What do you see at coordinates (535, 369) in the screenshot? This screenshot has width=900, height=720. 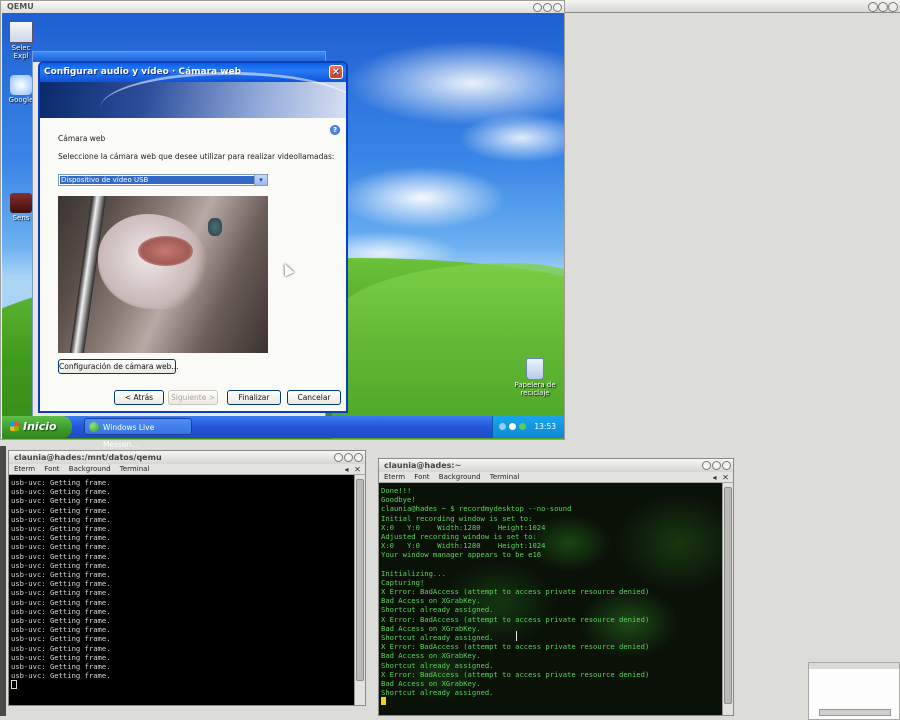 I see `recycle-bin-icon` at bounding box center [535, 369].